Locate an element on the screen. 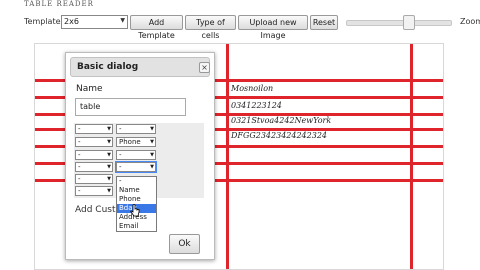 Image resolution: width=480 pixels, height=270 pixels. close-icon: × is located at coordinates (204, 67).